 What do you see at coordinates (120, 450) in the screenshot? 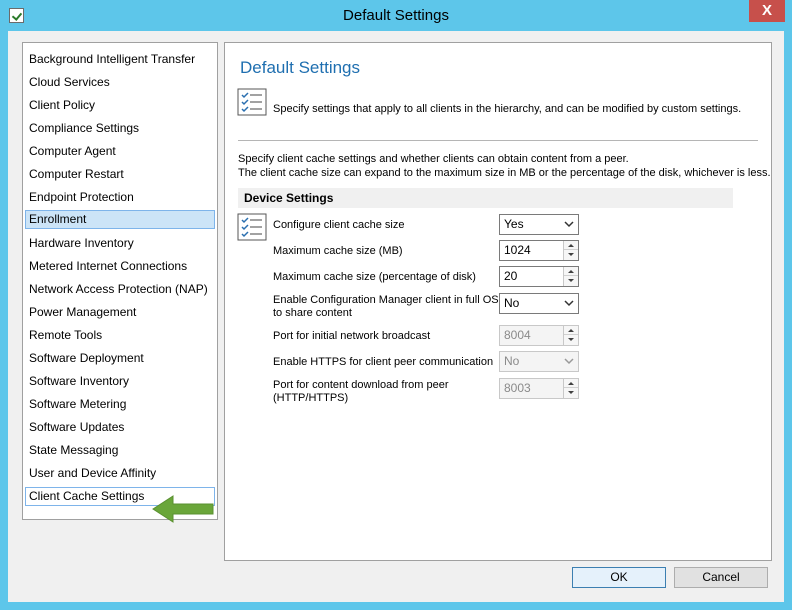
I see `nav-item-state-messaging: State Messaging` at bounding box center [120, 450].